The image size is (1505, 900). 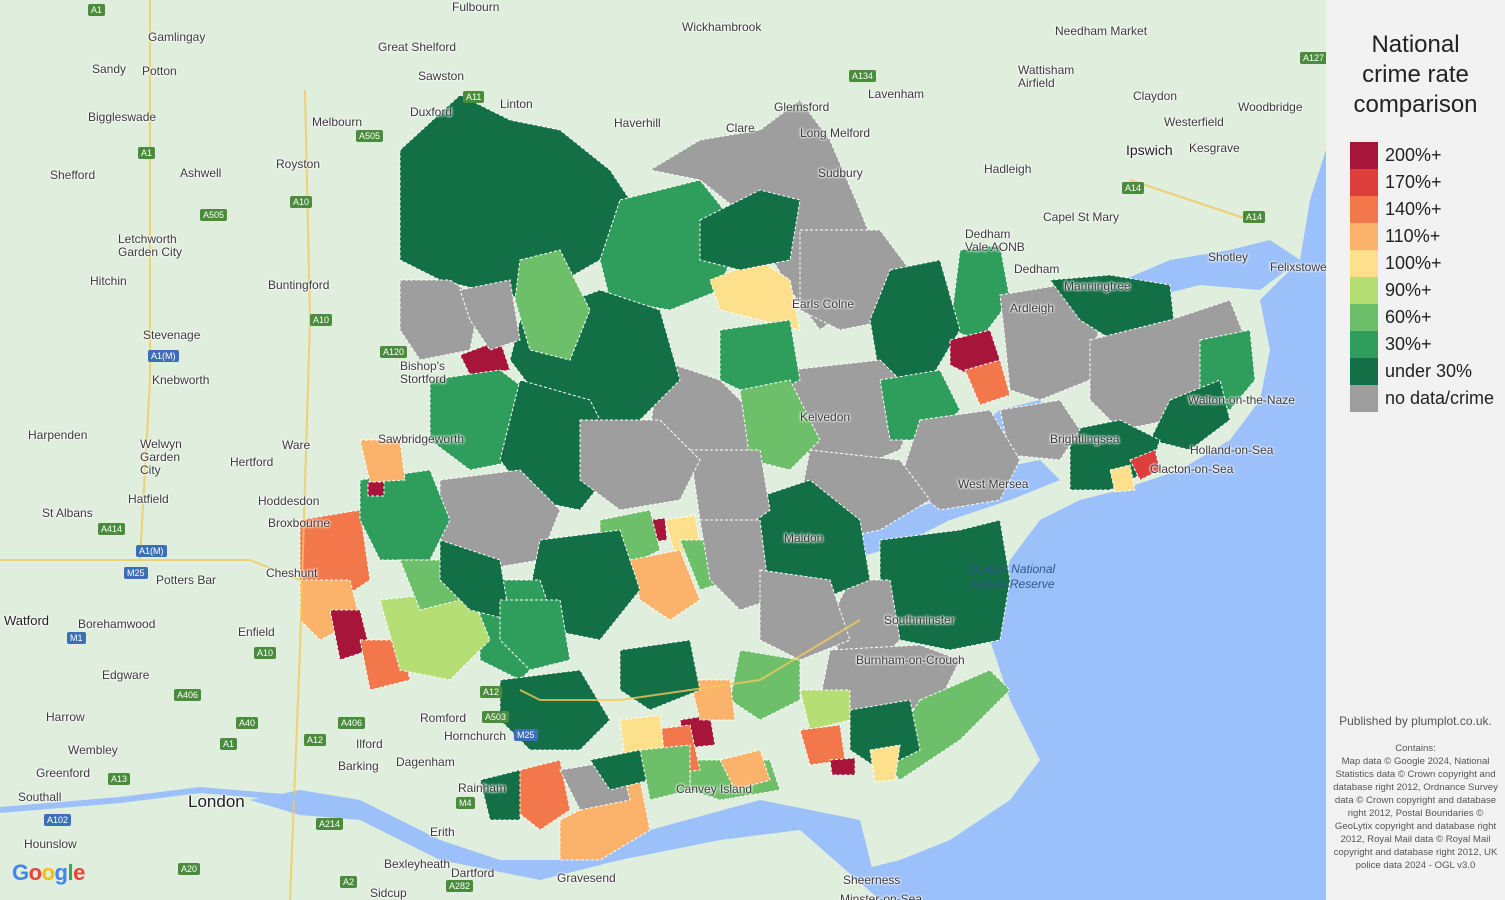 I want to click on road-shield: A14, so click(x=1254, y=217).